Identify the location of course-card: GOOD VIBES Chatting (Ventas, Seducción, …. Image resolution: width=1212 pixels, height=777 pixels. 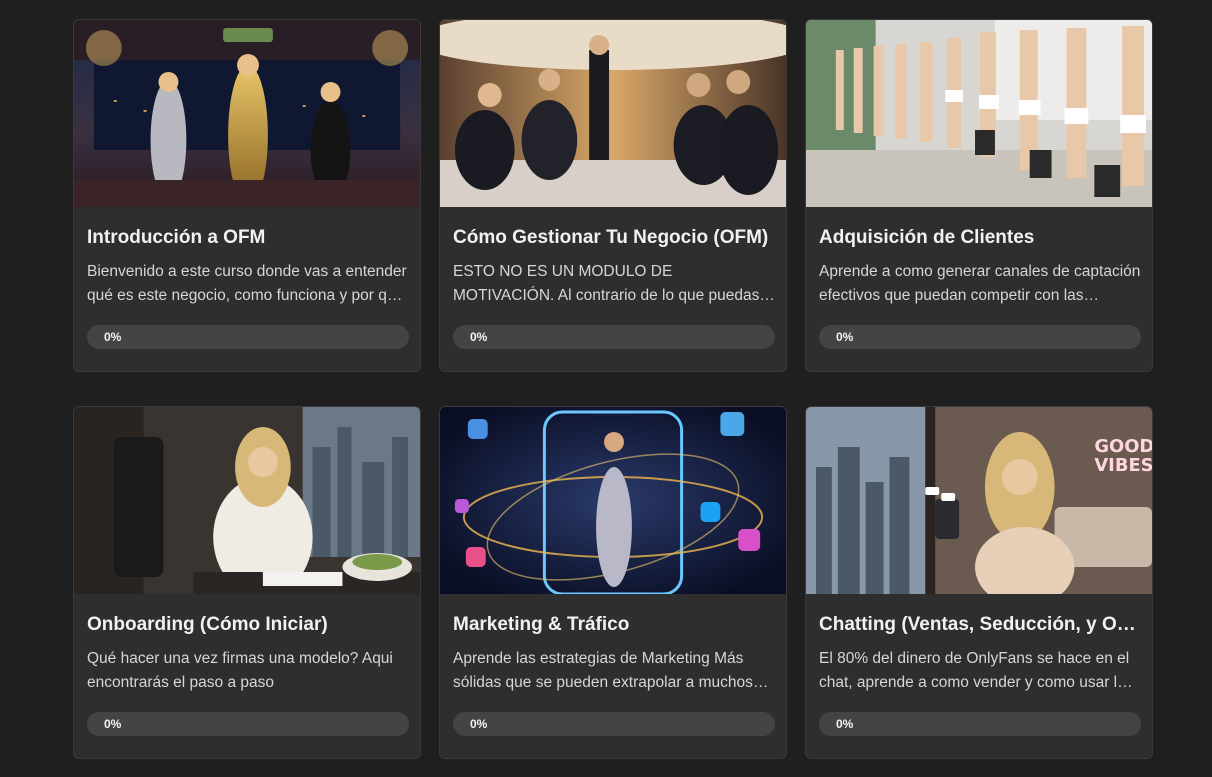
(979, 582).